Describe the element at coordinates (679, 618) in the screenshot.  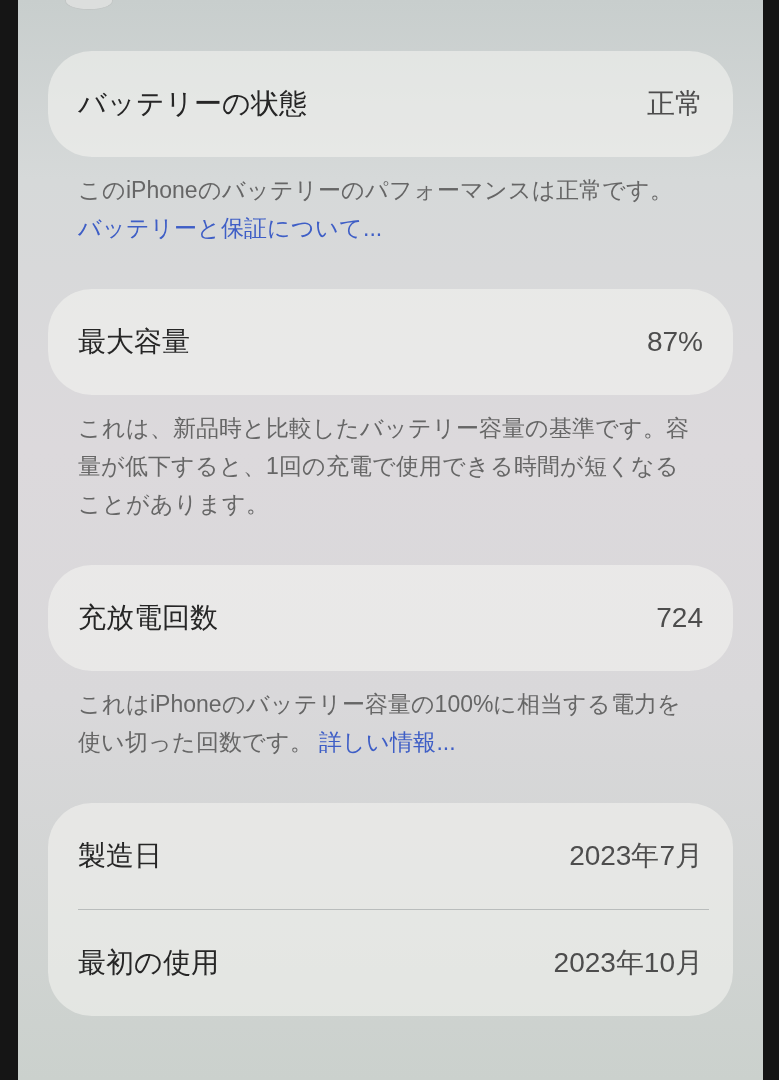
I see `row-value: 724` at that location.